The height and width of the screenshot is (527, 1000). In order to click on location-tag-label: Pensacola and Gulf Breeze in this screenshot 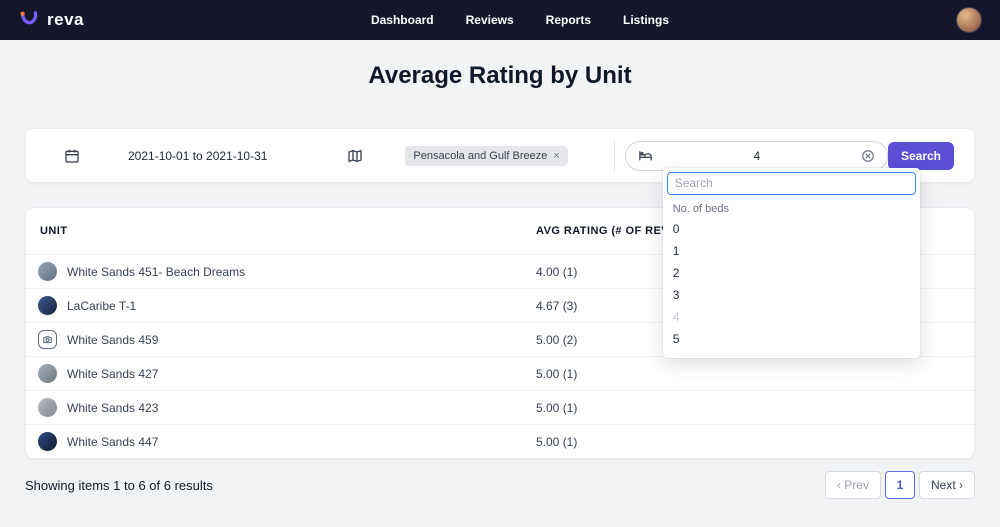, I will do `click(480, 155)`.